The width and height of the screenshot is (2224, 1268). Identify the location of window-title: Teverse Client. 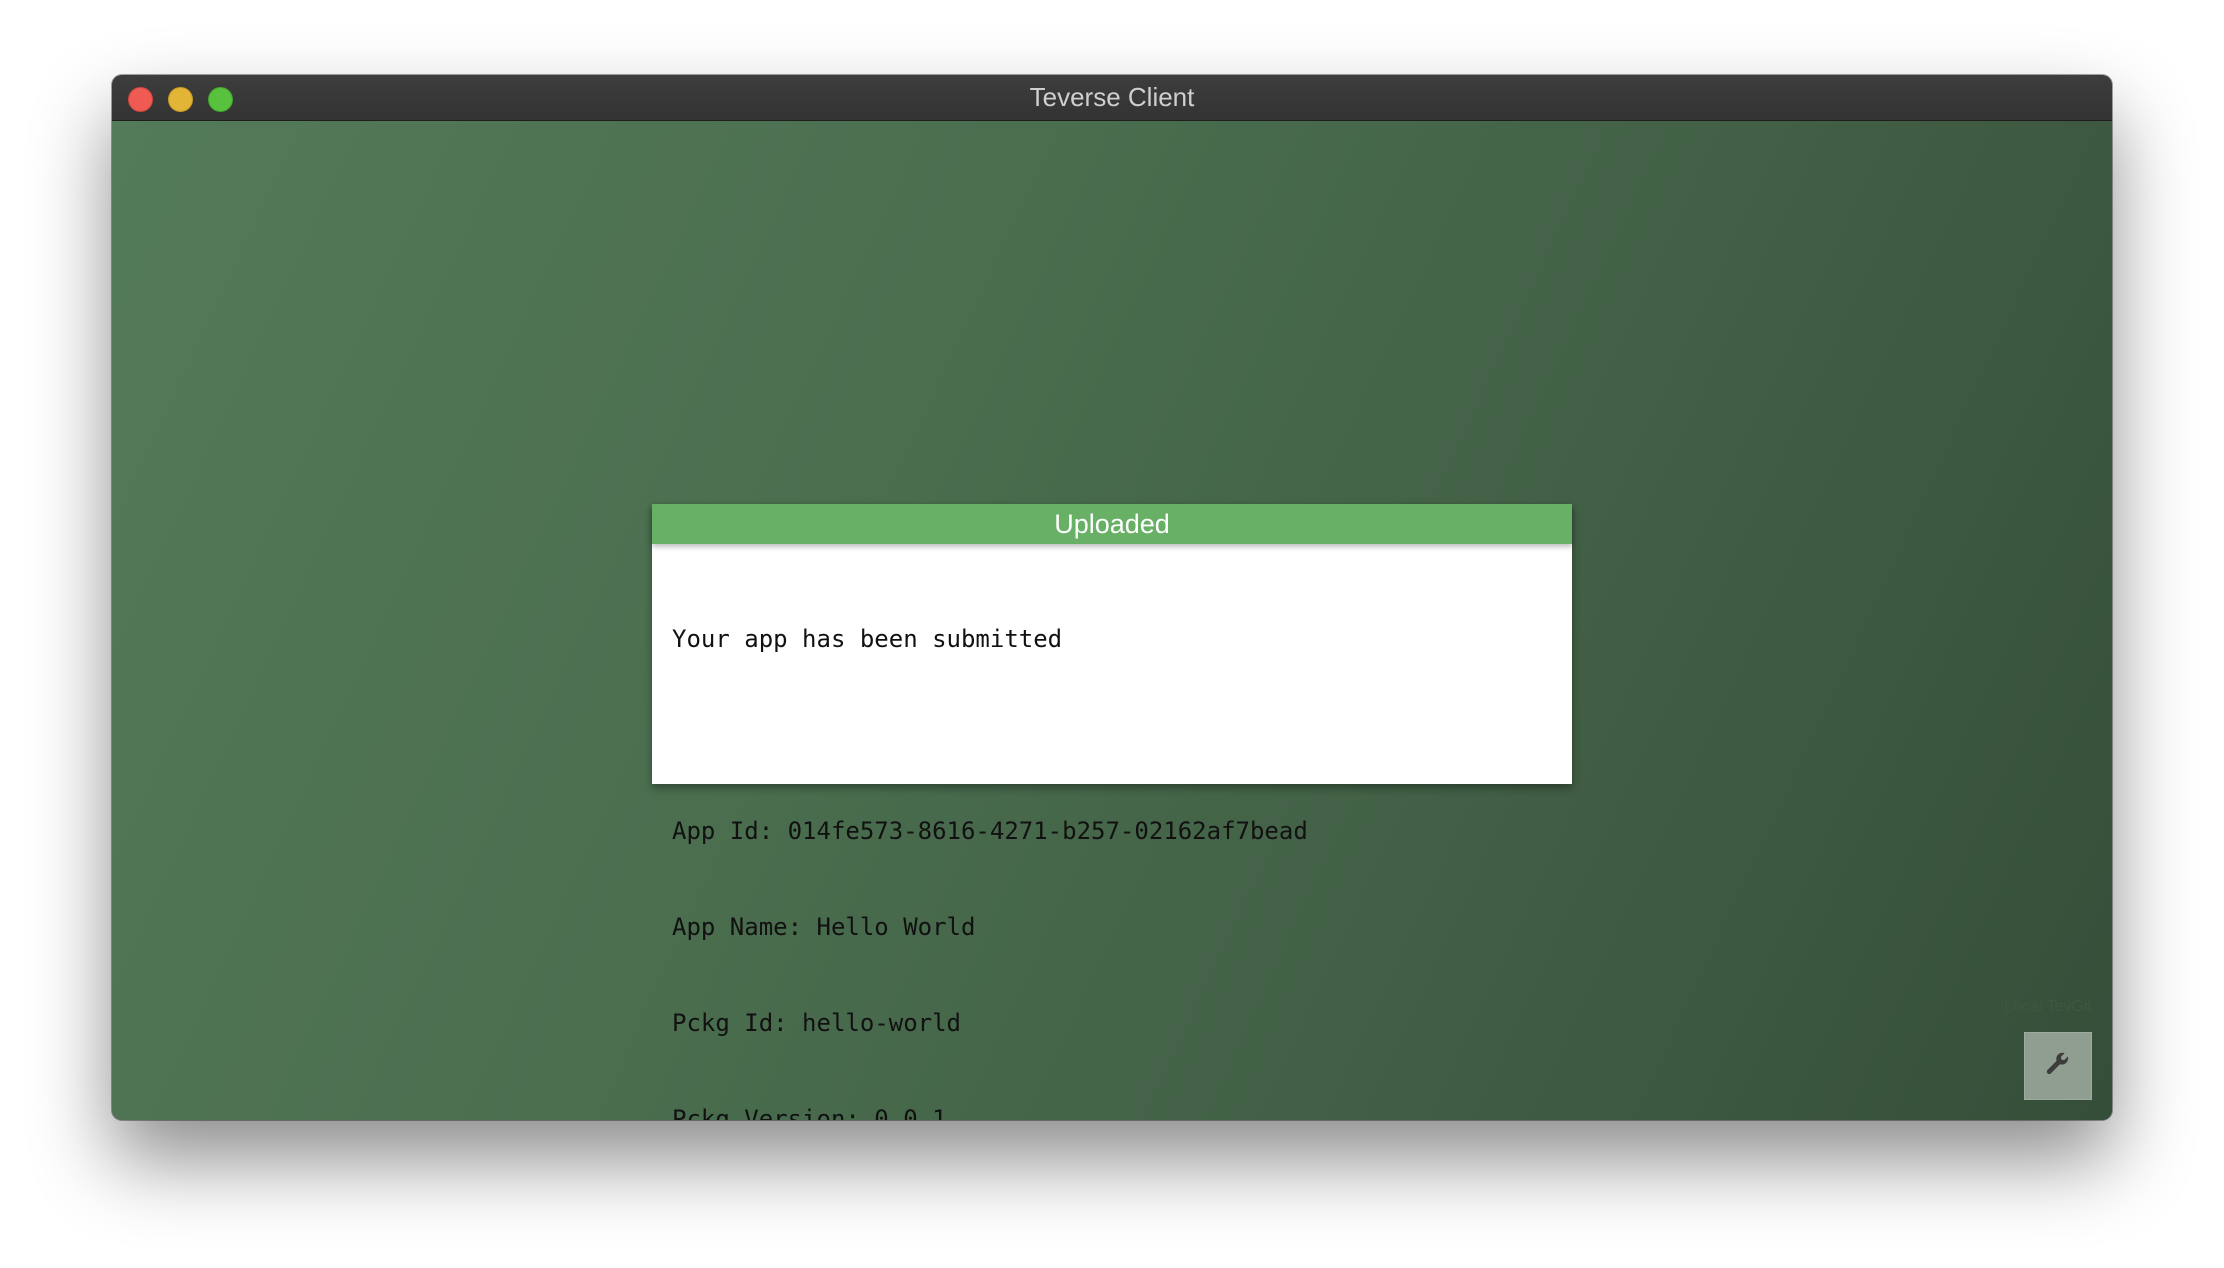
(1112, 97).